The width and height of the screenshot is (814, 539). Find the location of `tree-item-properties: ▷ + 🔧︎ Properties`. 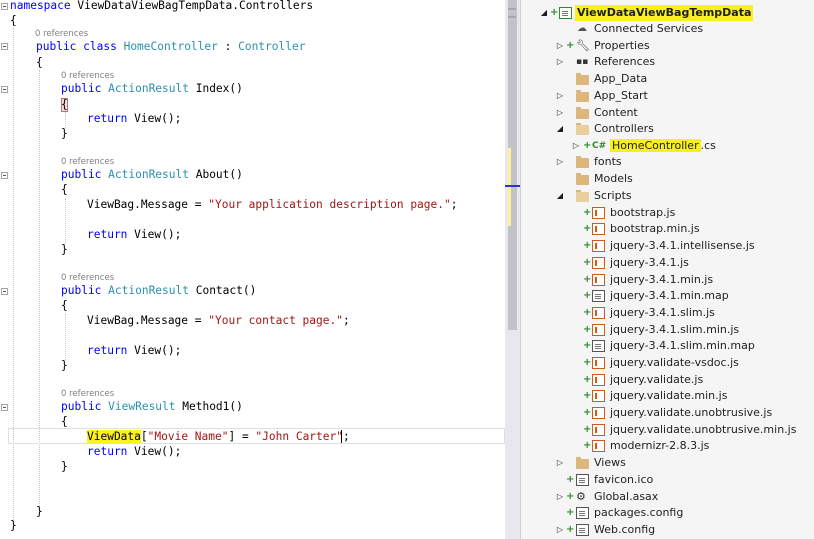

tree-item-properties: ▷ + 🔧︎ Properties is located at coordinates (667, 46).